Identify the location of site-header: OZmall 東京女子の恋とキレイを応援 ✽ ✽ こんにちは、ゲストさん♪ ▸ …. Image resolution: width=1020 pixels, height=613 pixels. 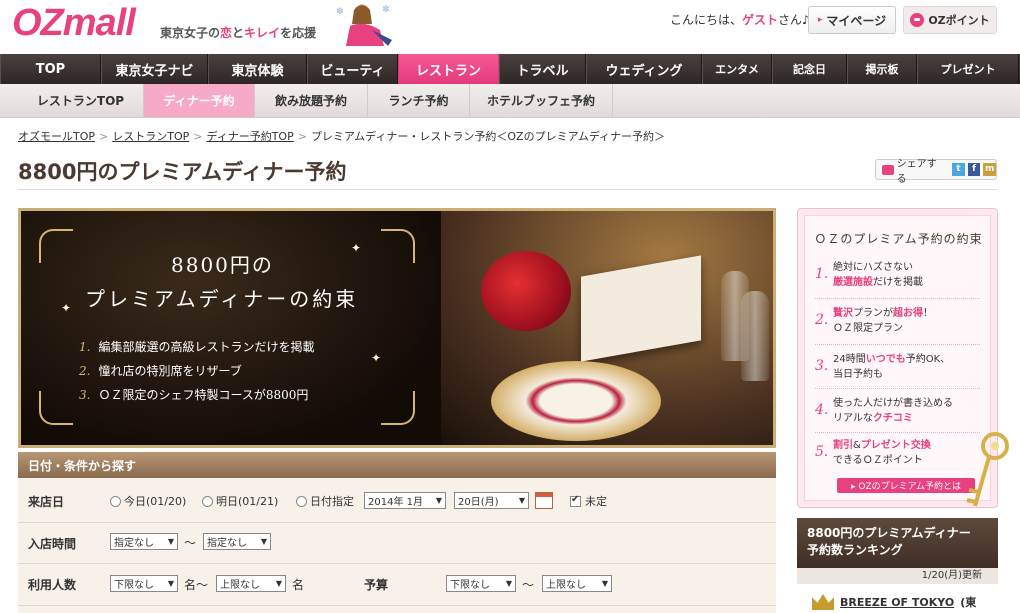
(510, 27).